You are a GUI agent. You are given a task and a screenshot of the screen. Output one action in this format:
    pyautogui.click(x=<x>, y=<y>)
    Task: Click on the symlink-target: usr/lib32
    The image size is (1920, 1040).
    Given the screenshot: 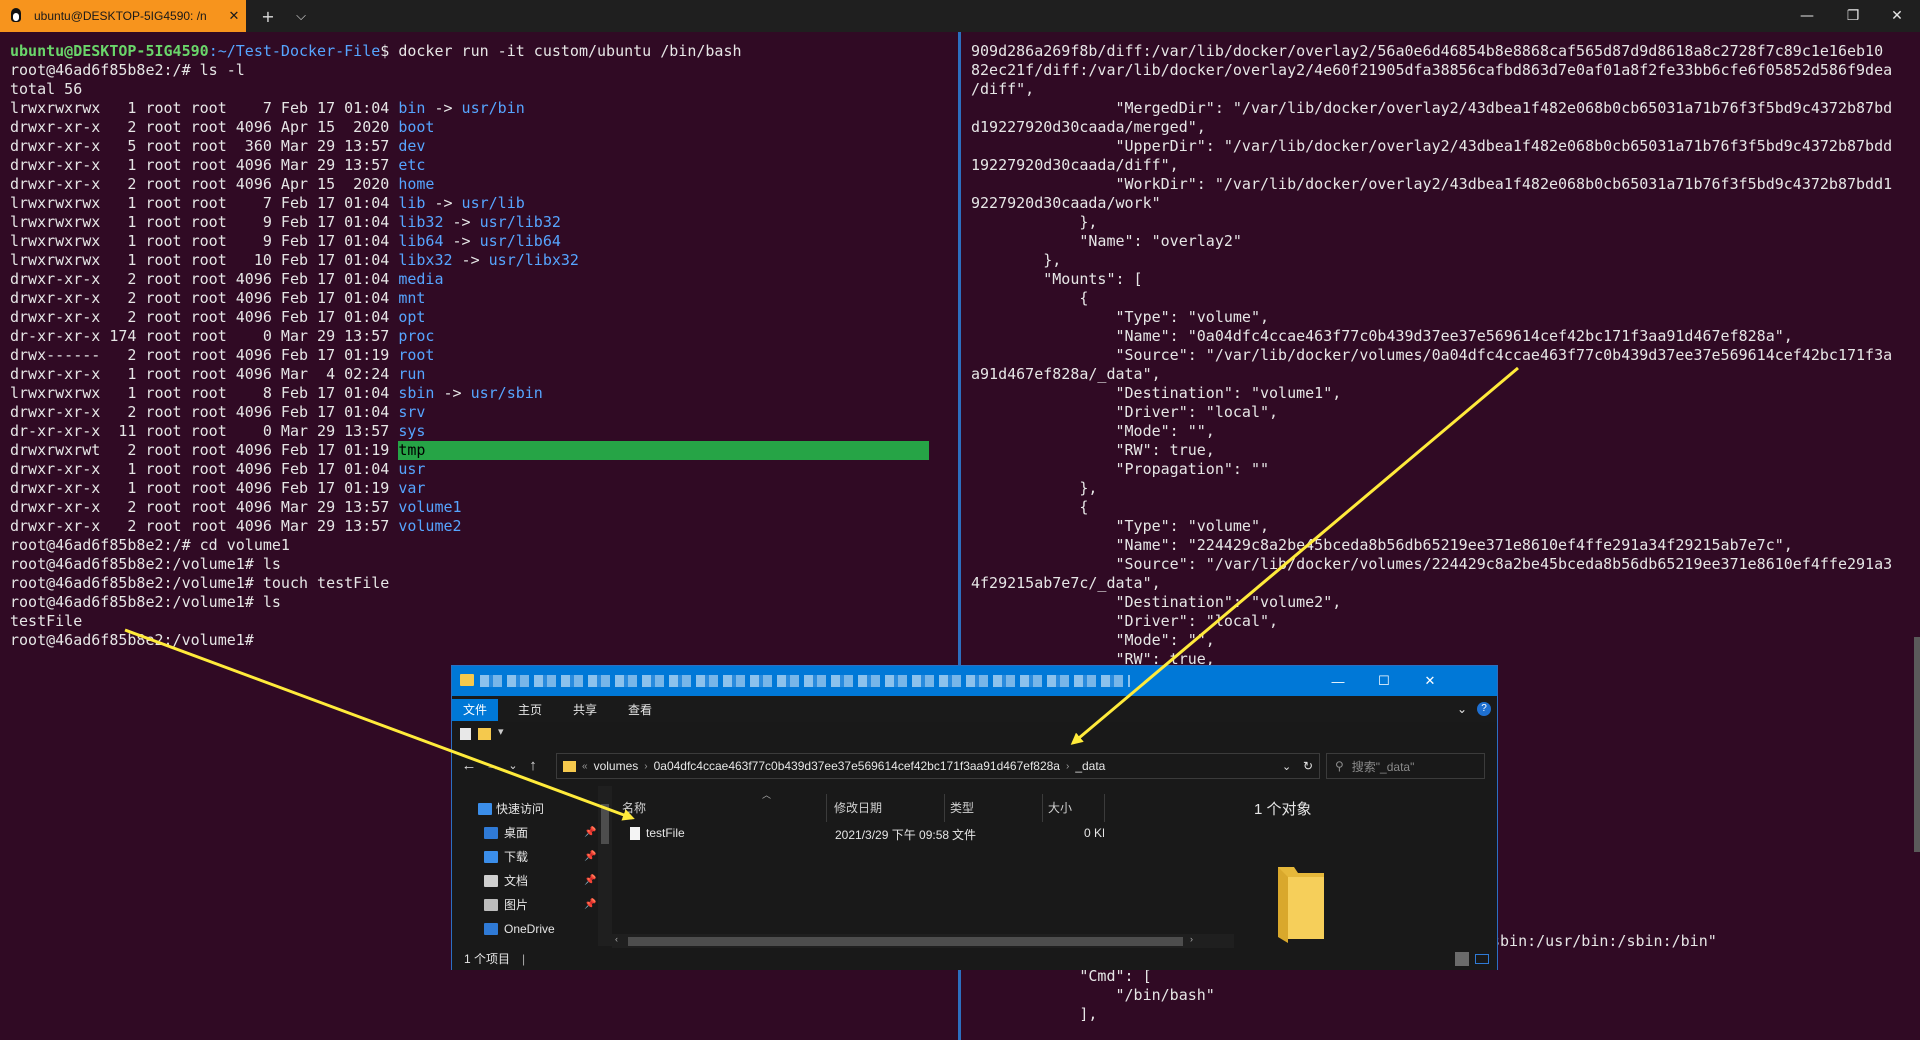 What is the action you would take?
    pyautogui.click(x=520, y=222)
    